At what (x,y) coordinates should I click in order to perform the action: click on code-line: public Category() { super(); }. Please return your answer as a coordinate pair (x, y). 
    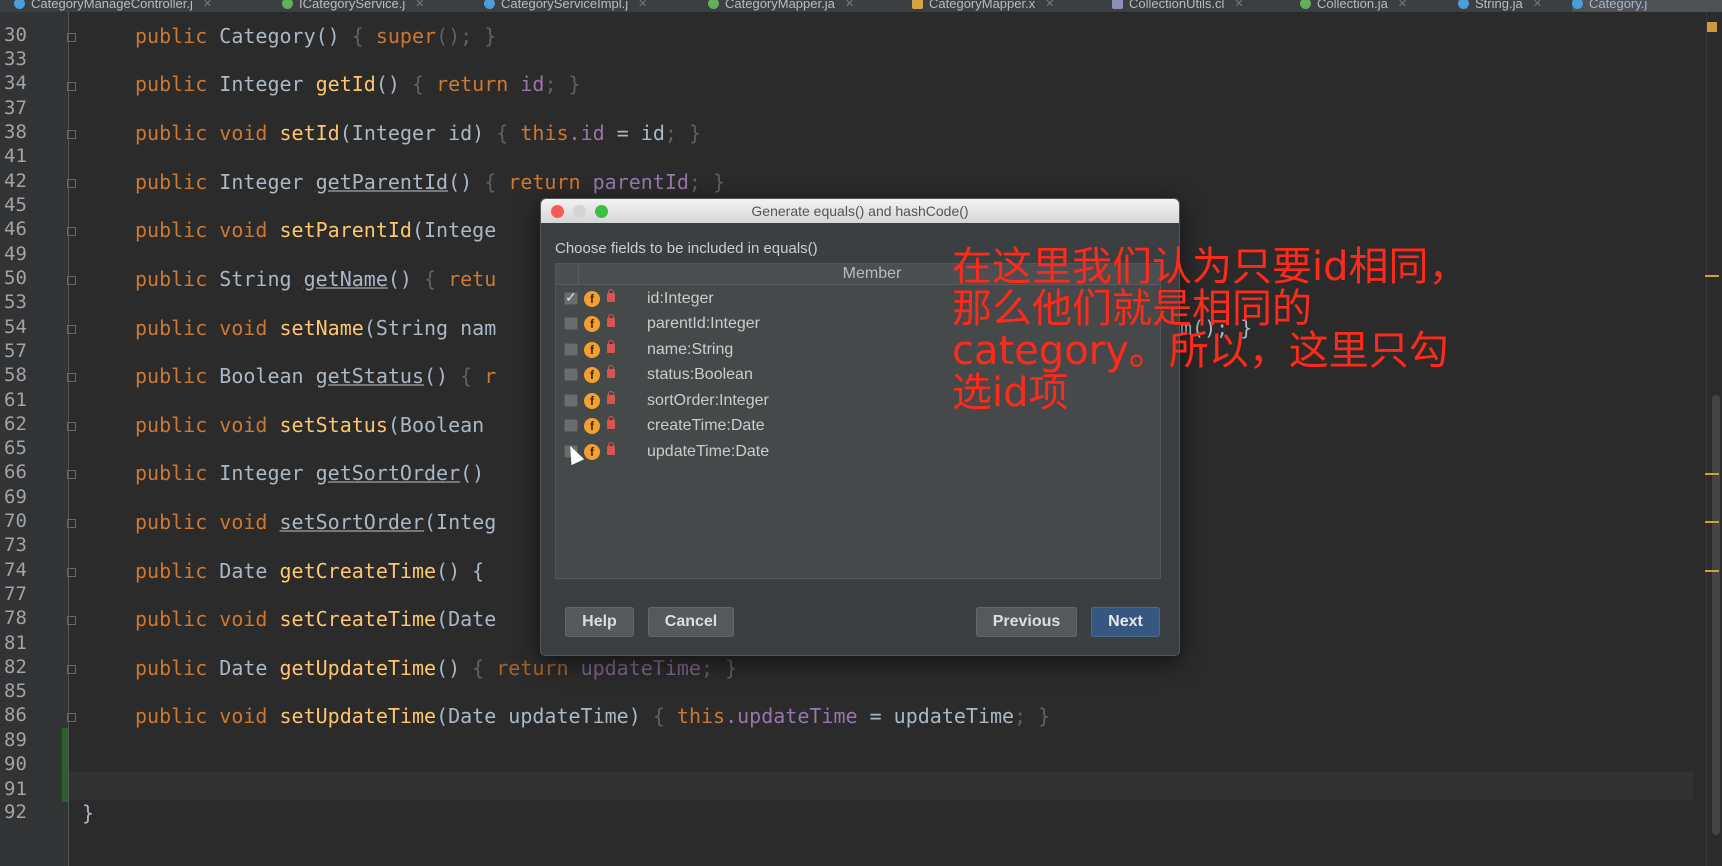
    Looking at the image, I should click on (315, 36).